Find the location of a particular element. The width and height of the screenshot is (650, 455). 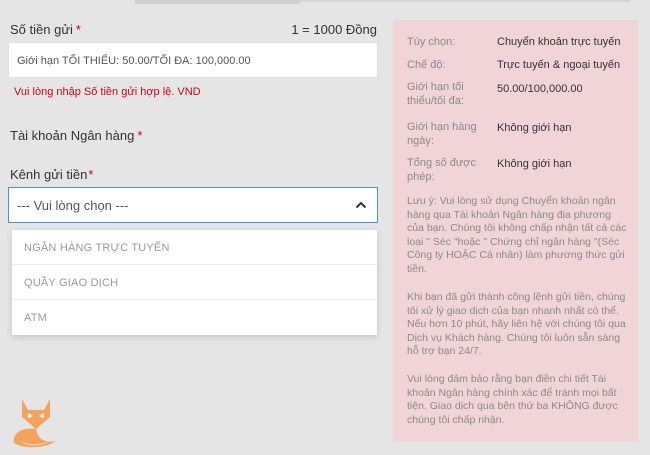

info-value: Trực tuyến & ngoại tuyến is located at coordinates (559, 65).